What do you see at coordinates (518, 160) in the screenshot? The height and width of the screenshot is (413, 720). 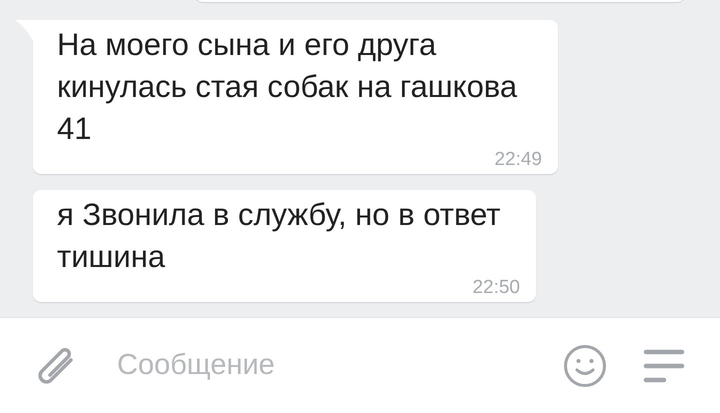 I see `message-time: 22:49` at bounding box center [518, 160].